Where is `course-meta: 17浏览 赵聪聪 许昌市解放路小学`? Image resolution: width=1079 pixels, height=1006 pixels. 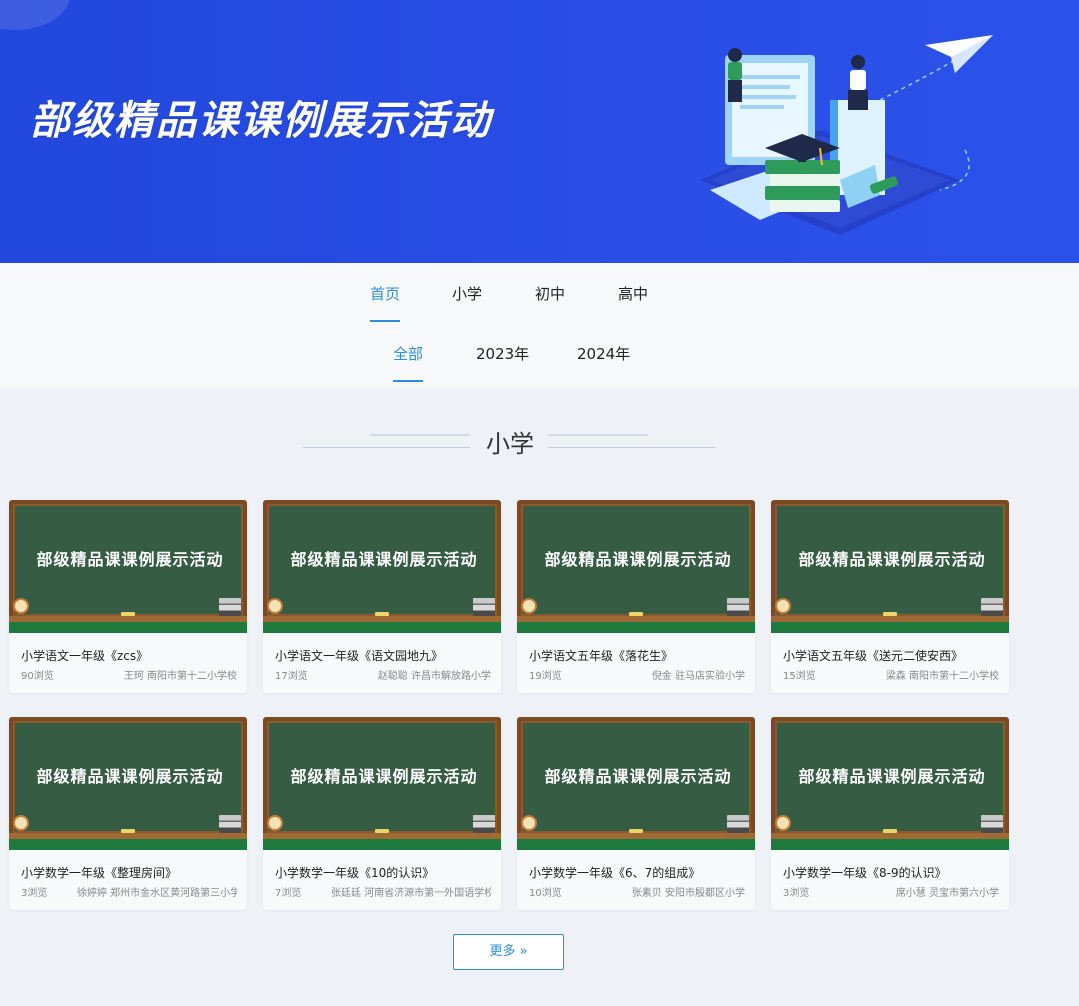
course-meta: 17浏览 赵聪聪 许昌市解放路小学 is located at coordinates (383, 674).